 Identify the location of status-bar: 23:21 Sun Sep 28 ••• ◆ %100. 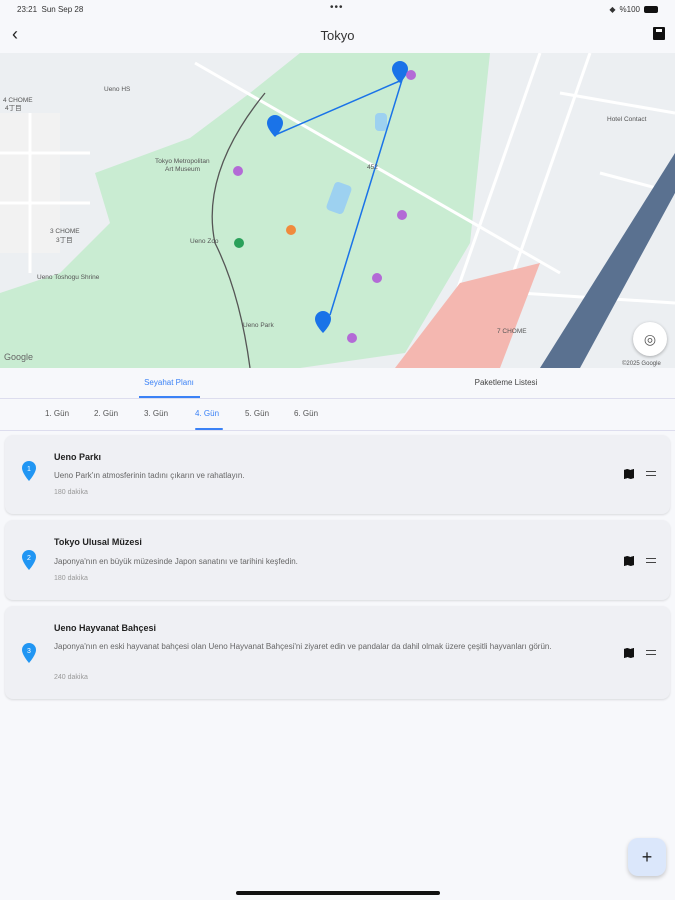
(337, 9).